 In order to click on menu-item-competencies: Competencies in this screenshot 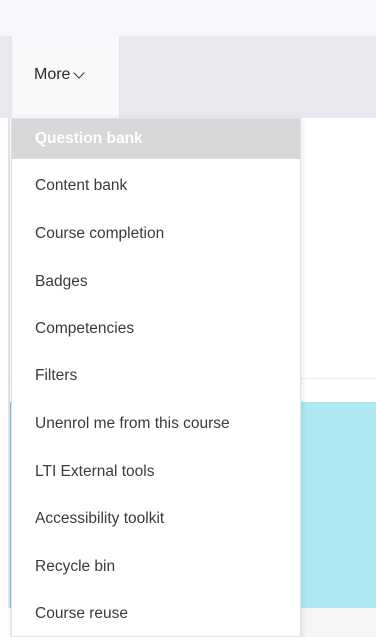, I will do `click(156, 329)`.